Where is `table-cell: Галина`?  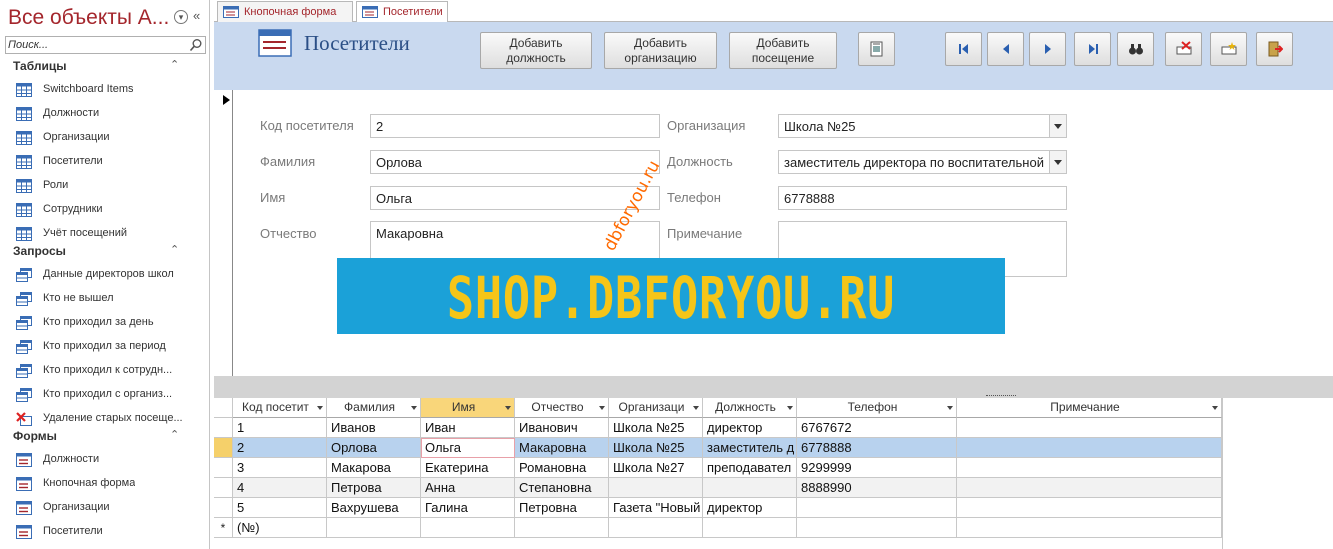
table-cell: Галина is located at coordinates (468, 508).